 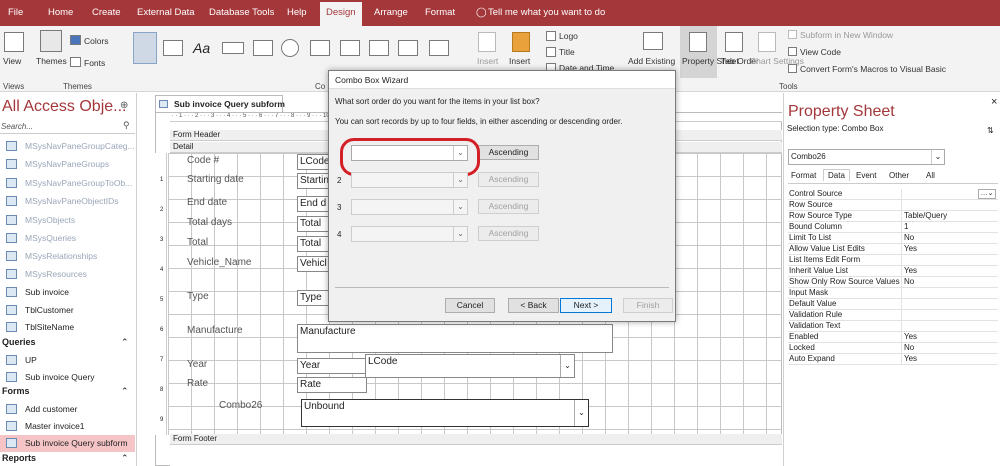 I want to click on navigation-control-icon, so click(x=350, y=48).